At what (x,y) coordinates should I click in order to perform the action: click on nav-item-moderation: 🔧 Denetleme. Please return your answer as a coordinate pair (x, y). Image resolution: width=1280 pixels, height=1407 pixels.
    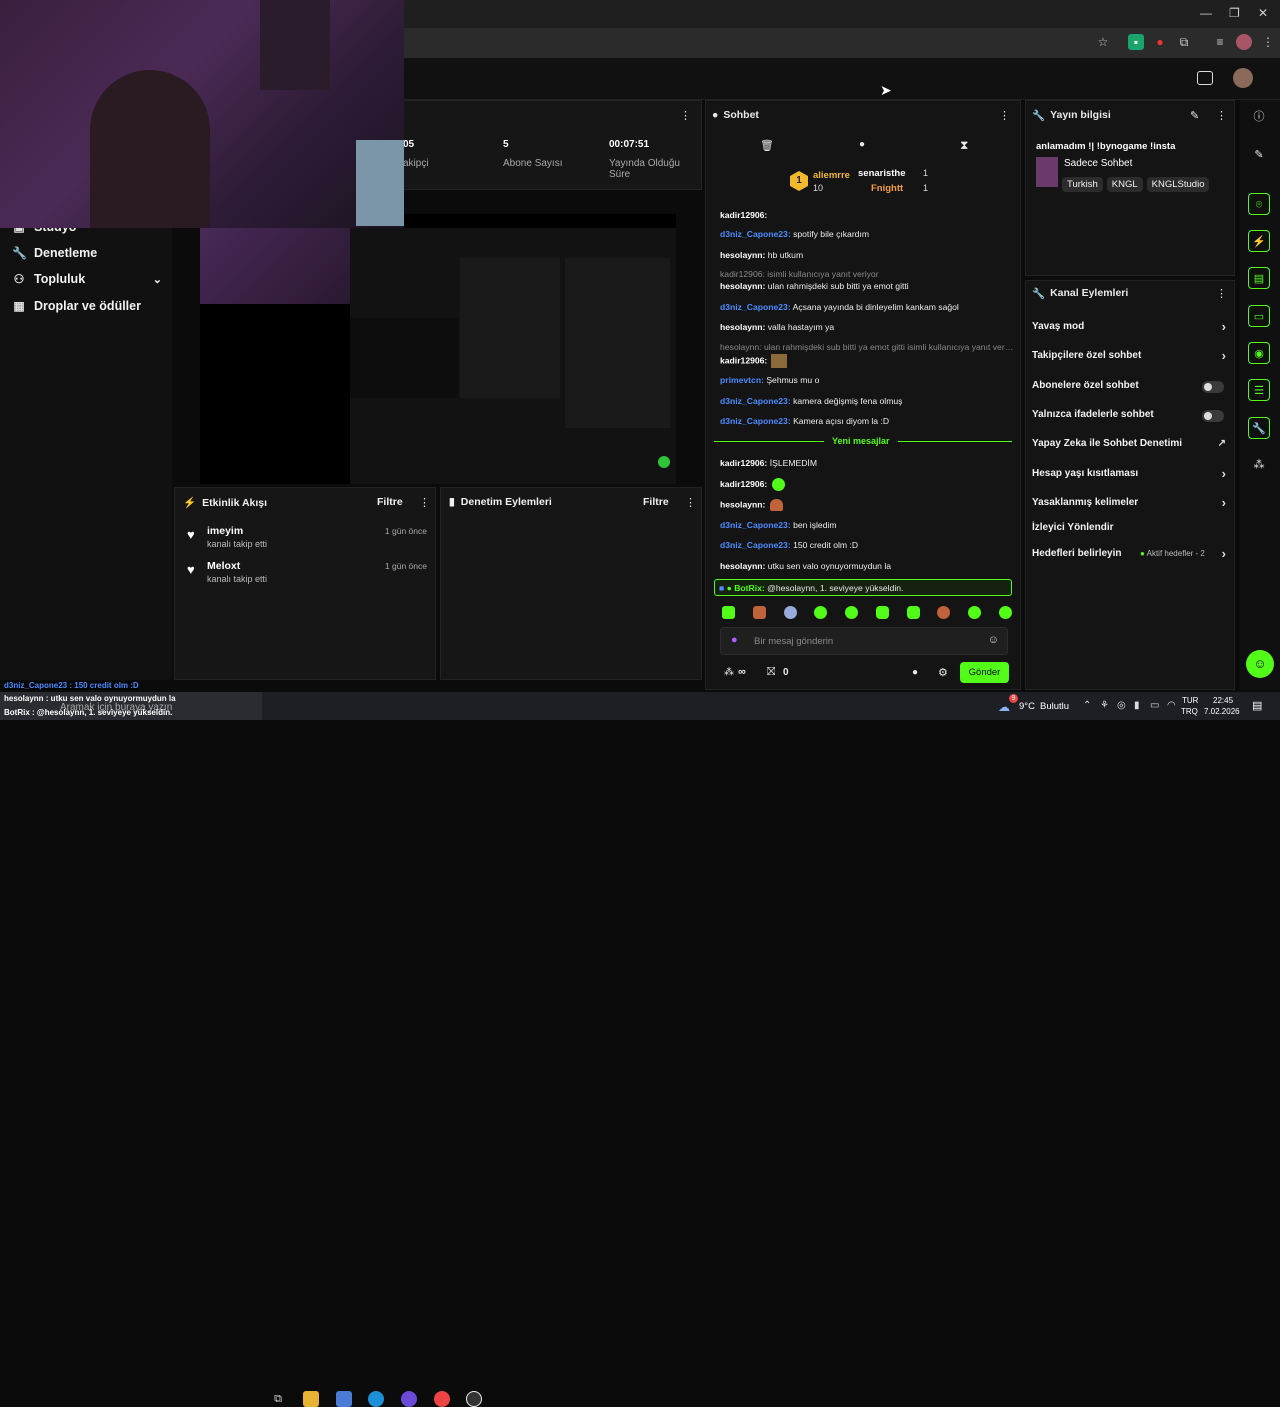
    Looking at the image, I should click on (54, 253).